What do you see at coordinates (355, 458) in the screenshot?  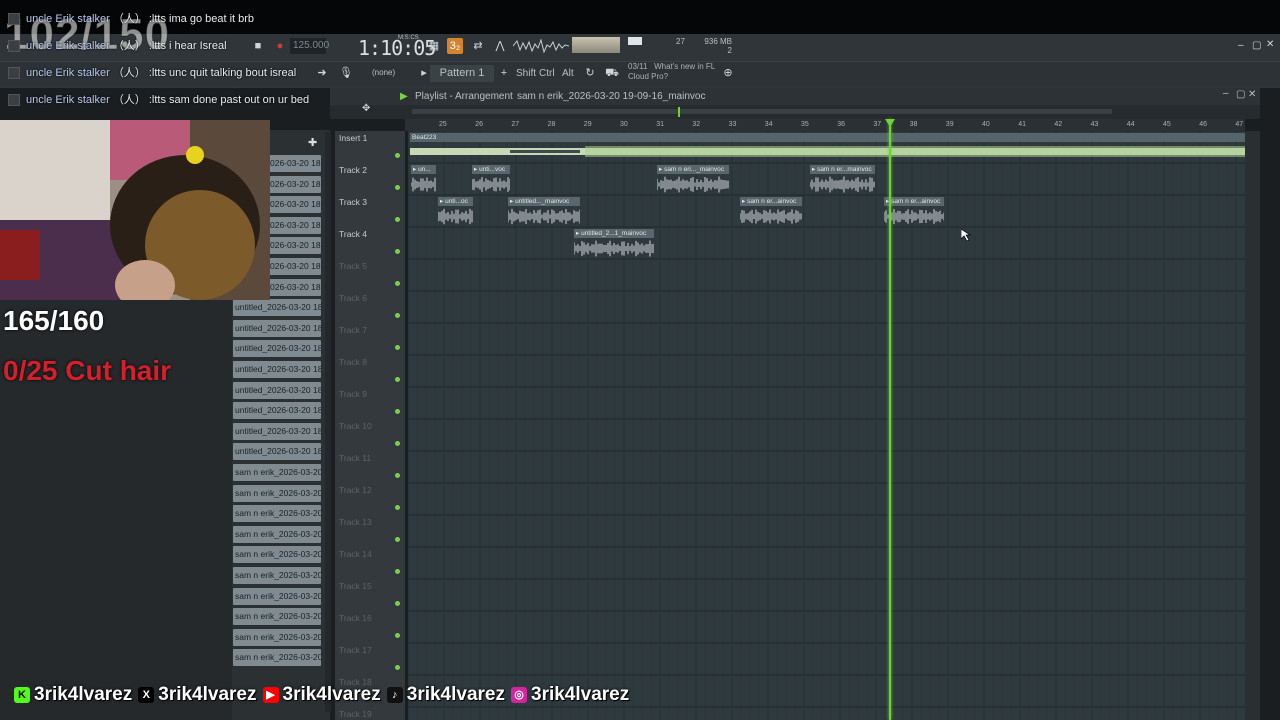 I see `track-label: Track 11` at bounding box center [355, 458].